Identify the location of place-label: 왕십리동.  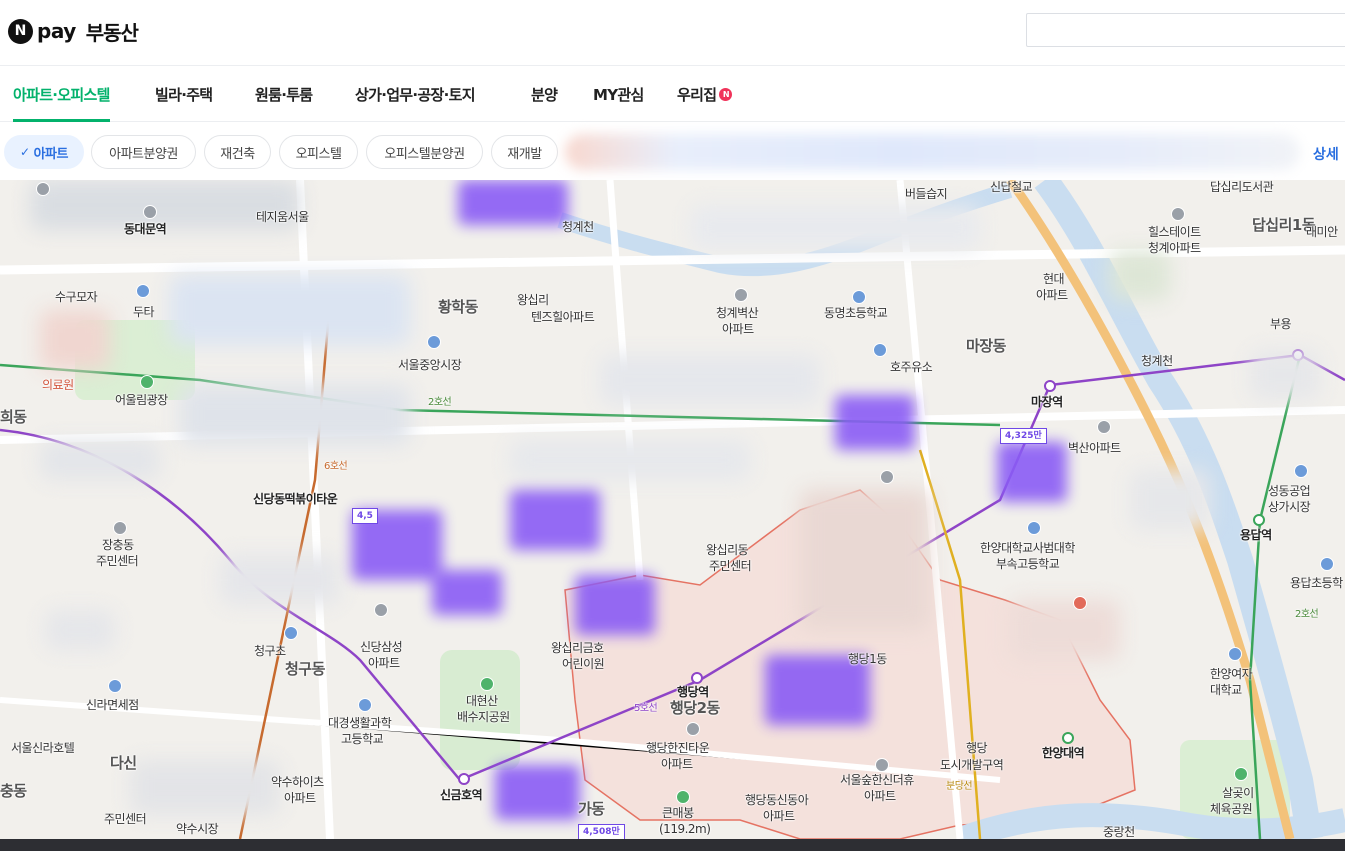
(727, 550).